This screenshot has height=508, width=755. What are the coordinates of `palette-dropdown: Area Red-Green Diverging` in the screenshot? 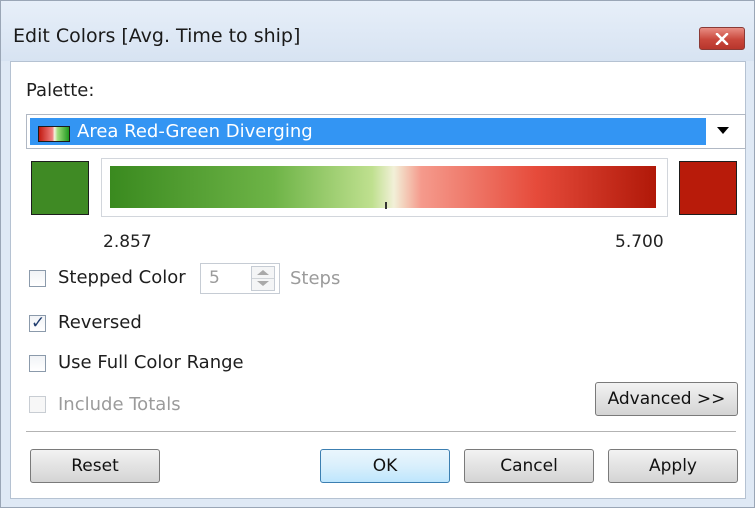 It's located at (386, 131).